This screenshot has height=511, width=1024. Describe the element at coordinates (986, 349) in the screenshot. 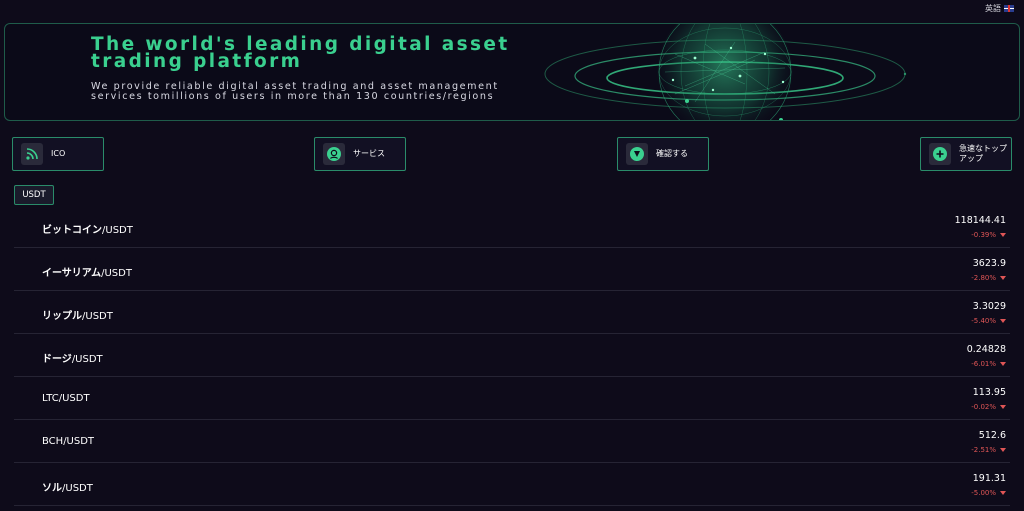

I see `last-price: 0.24828` at that location.